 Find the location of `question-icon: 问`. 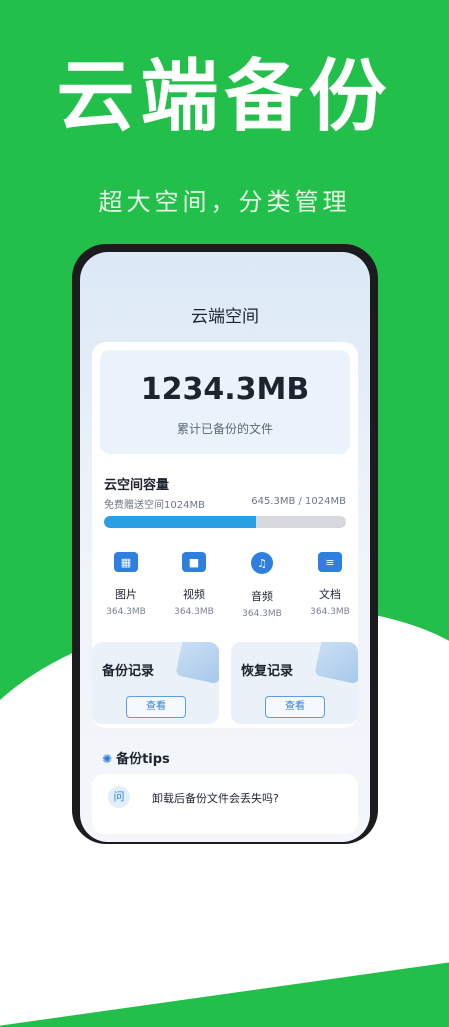

question-icon: 问 is located at coordinates (119, 797).